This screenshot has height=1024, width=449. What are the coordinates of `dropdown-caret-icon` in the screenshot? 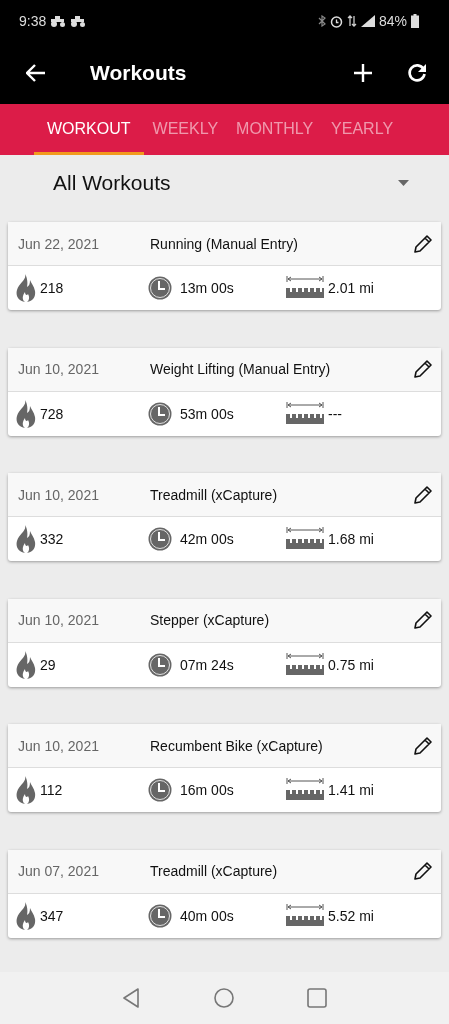 It's located at (403, 183).